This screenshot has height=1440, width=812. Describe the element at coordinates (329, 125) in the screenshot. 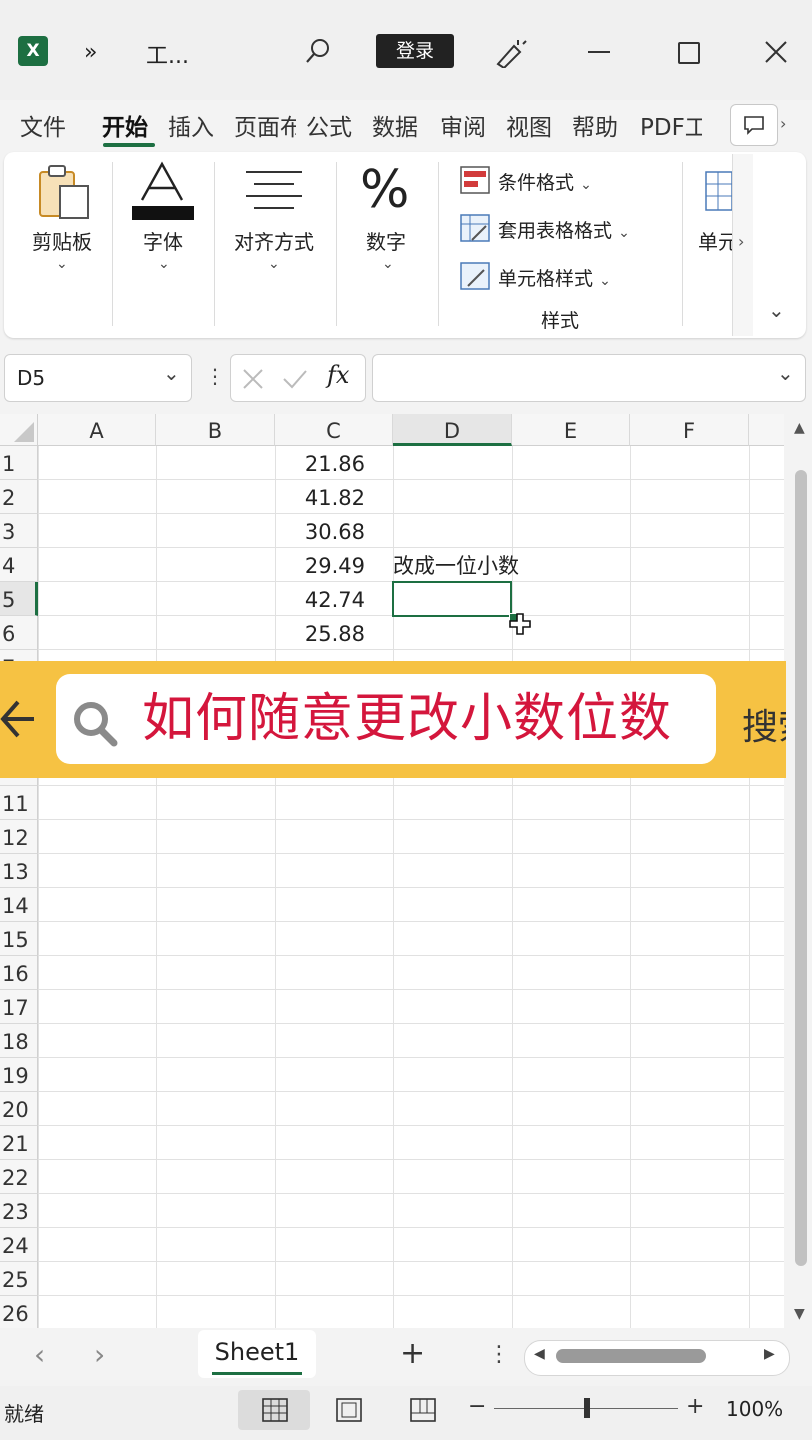

I see `tab-formulas: 公式` at that location.